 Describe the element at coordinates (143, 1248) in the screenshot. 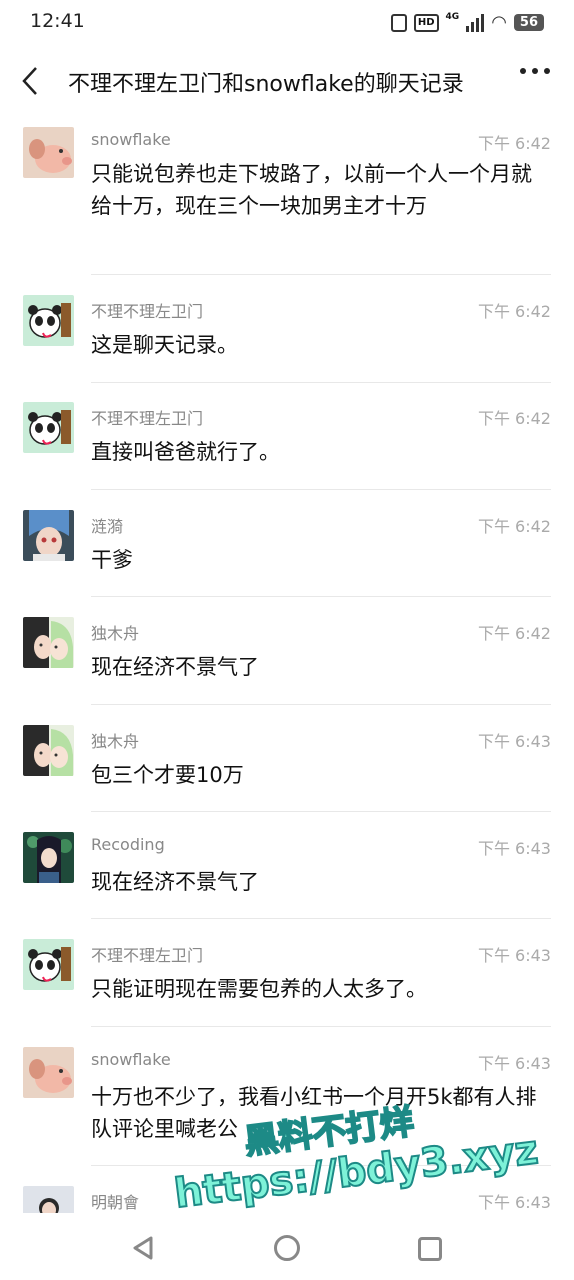

I see `nav-back-icon` at that location.